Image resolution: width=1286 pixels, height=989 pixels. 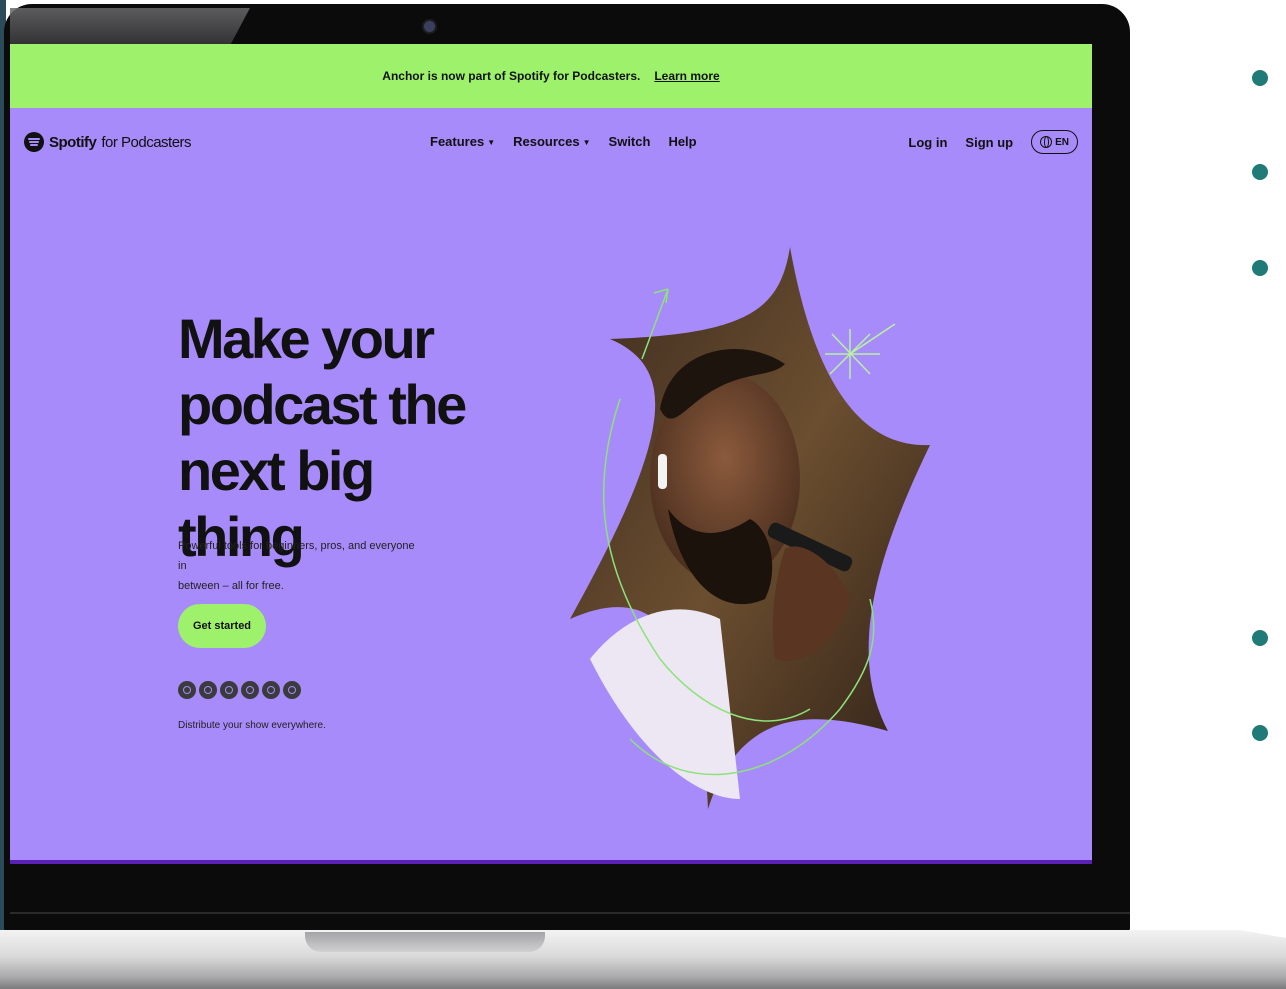 What do you see at coordinates (222, 626) in the screenshot?
I see `get-started-button: Get started` at bounding box center [222, 626].